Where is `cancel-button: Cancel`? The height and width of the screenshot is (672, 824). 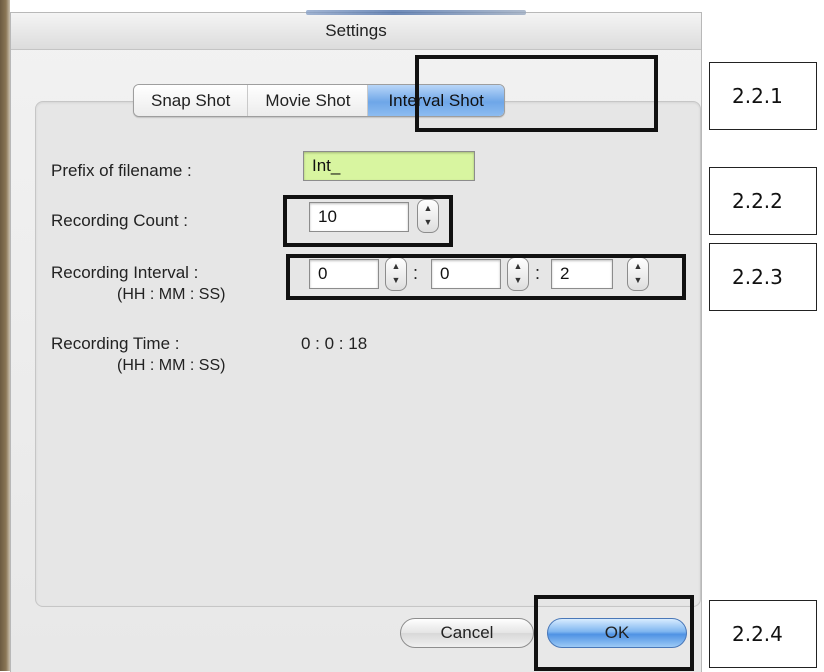 cancel-button: Cancel is located at coordinates (467, 633).